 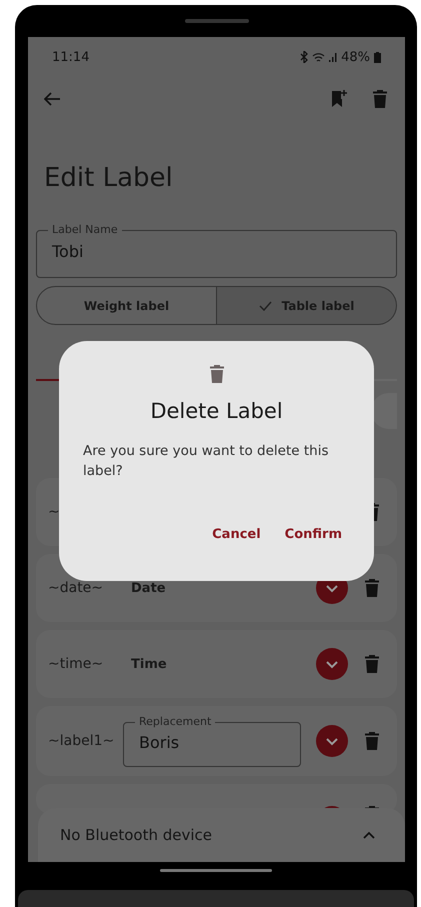 What do you see at coordinates (355, 57) in the screenshot?
I see `battery-percentage: 48%` at bounding box center [355, 57].